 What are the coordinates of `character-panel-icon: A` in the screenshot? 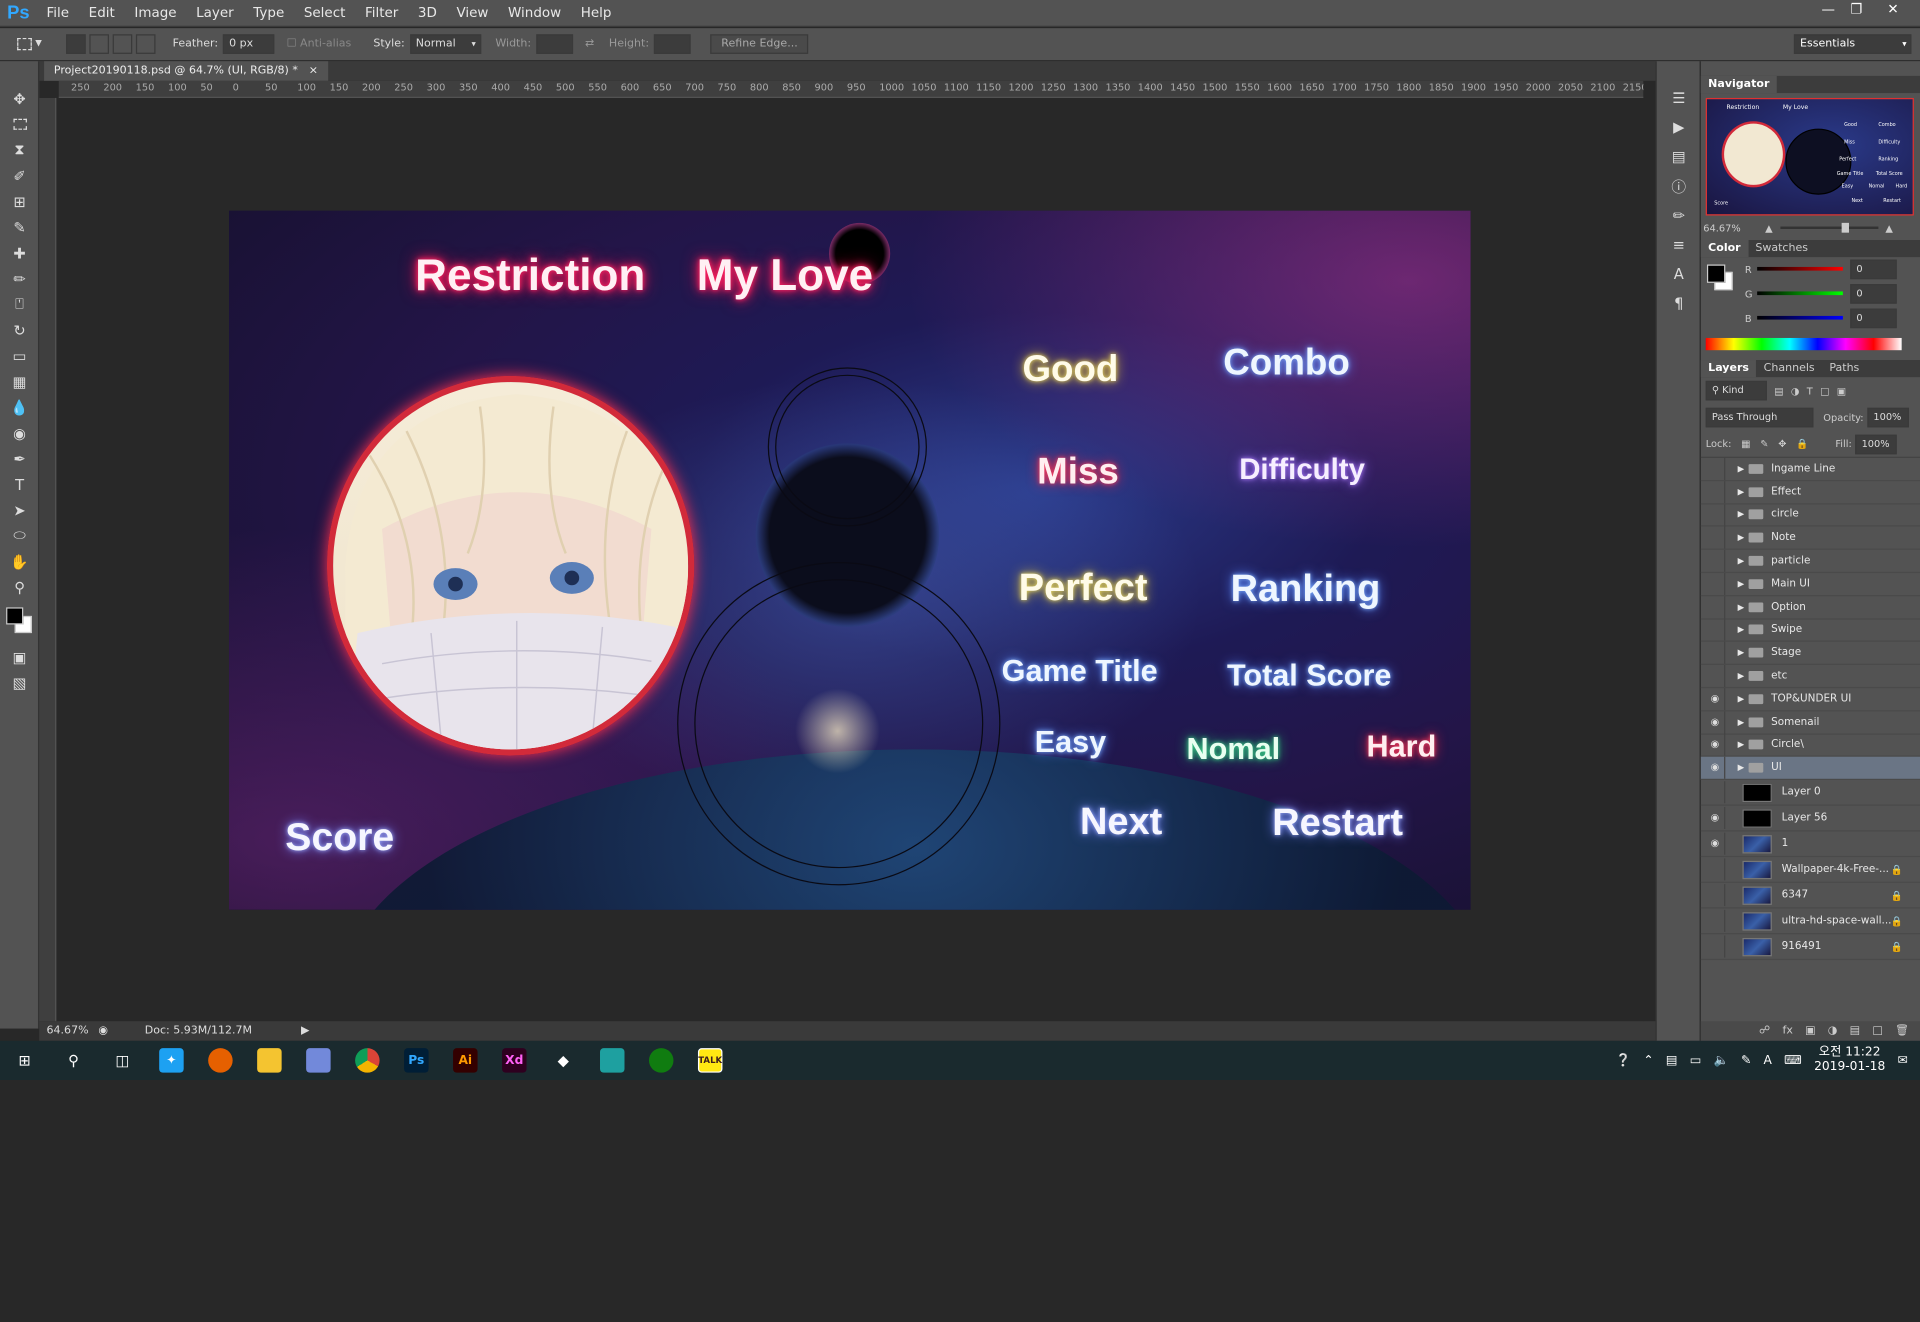 It's located at (1679, 274).